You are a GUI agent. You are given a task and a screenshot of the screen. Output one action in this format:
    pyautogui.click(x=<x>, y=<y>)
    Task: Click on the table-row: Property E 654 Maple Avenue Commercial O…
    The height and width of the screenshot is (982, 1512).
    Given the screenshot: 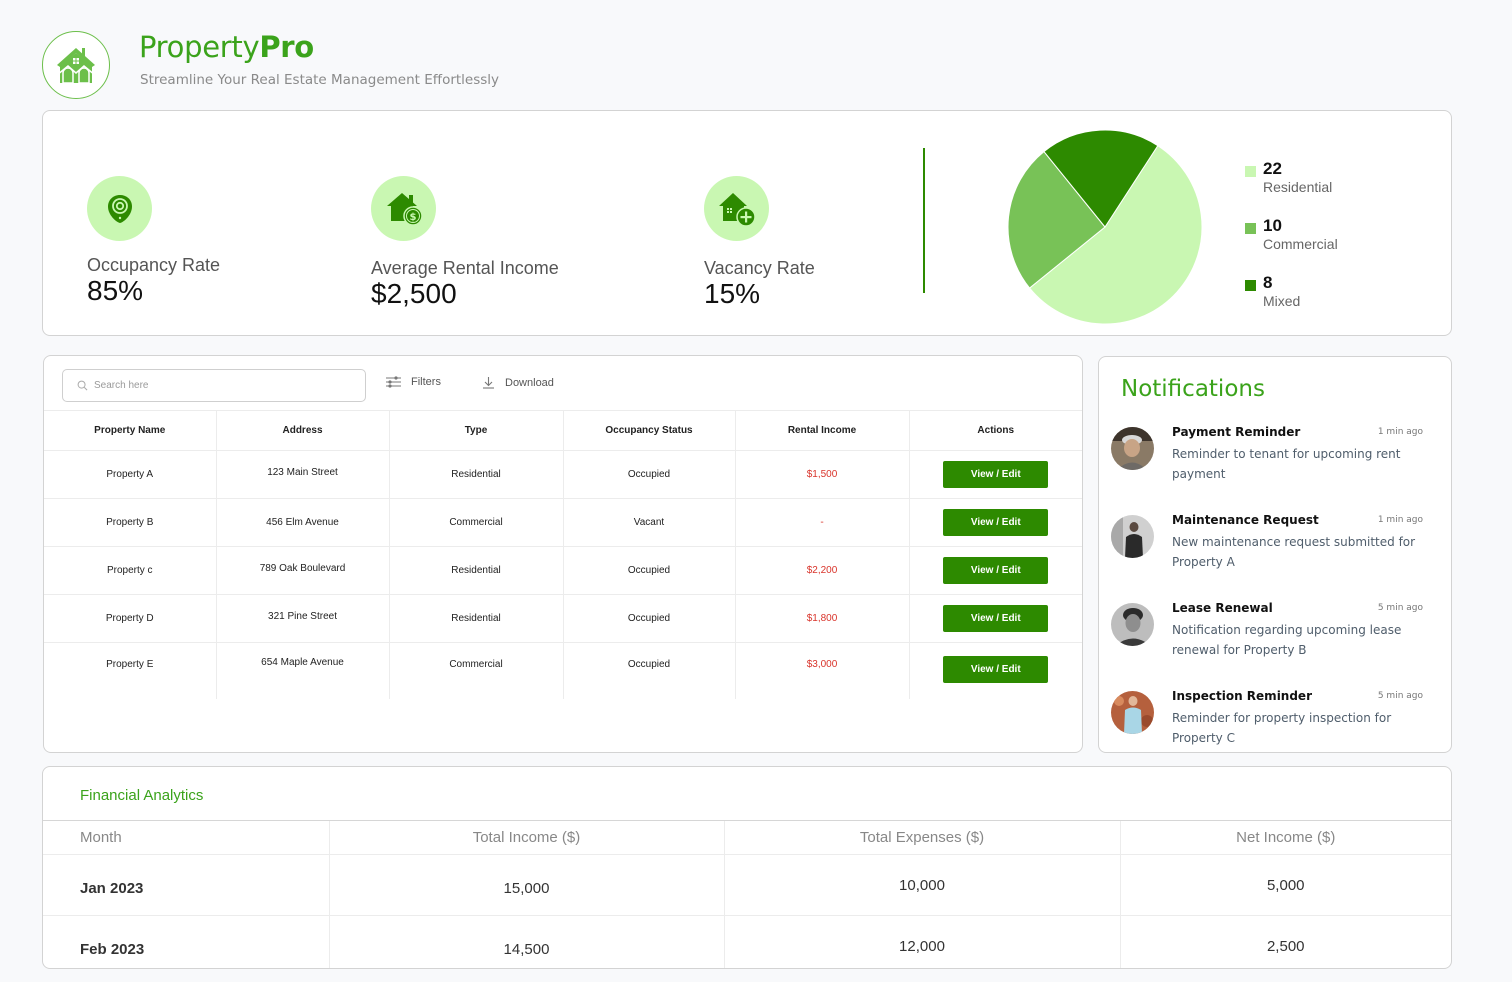 What is the action you would take?
    pyautogui.click(x=563, y=670)
    